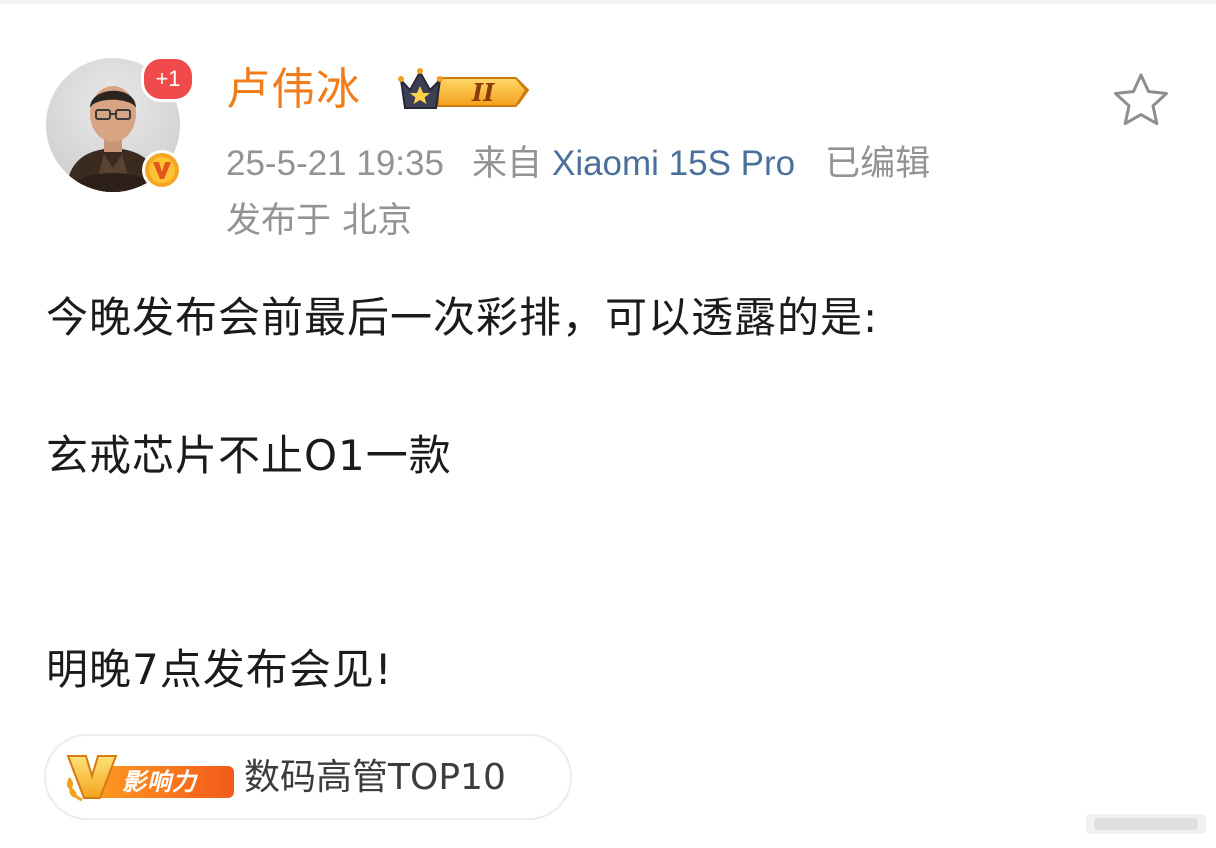 This screenshot has height=848, width=1216. What do you see at coordinates (335, 163) in the screenshot?
I see `post-time: 25-5-21 19:35` at bounding box center [335, 163].